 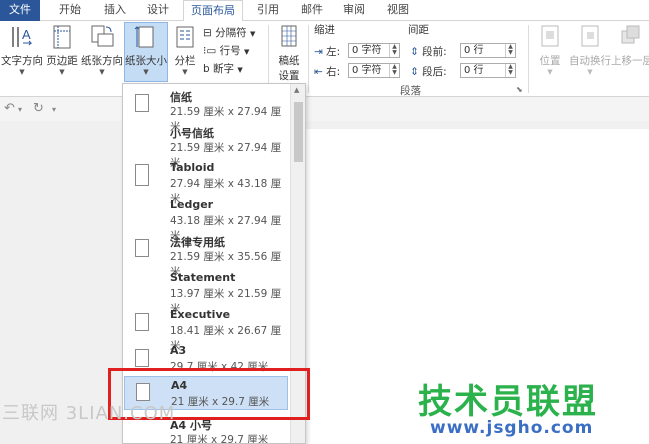 I want to click on breaks-label: 分隔符, so click(x=231, y=33).